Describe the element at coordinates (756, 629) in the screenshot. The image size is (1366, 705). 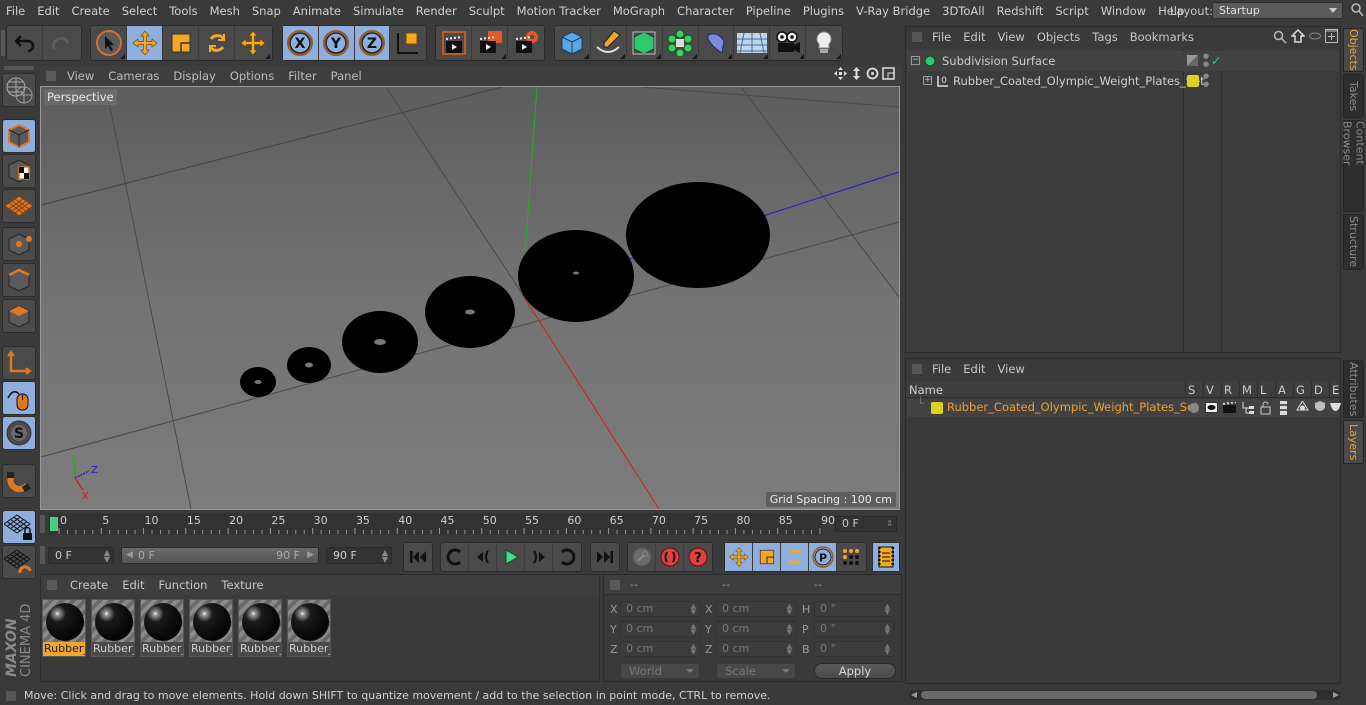
I see `size-y-field: 0 cm ▲ ▼` at that location.